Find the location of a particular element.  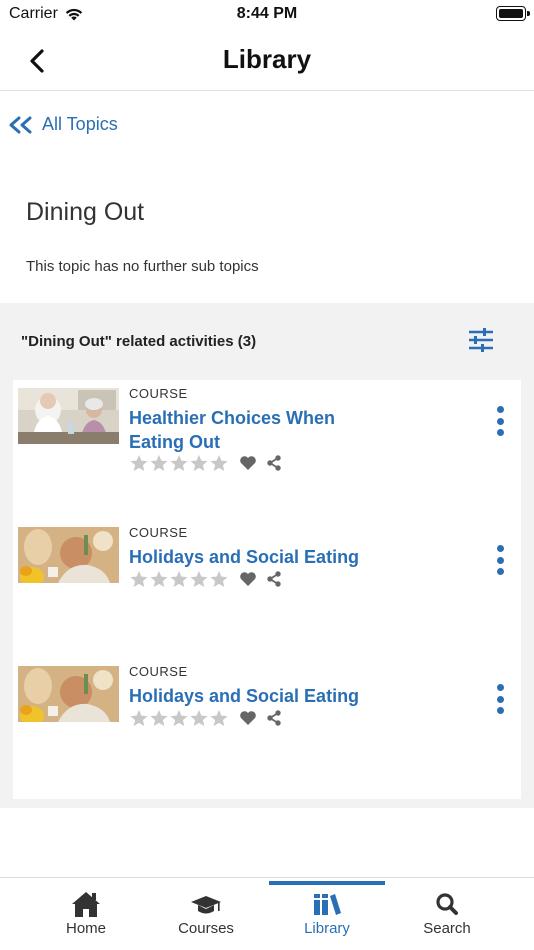

navigation-bar: Library is located at coordinates (267, 60).